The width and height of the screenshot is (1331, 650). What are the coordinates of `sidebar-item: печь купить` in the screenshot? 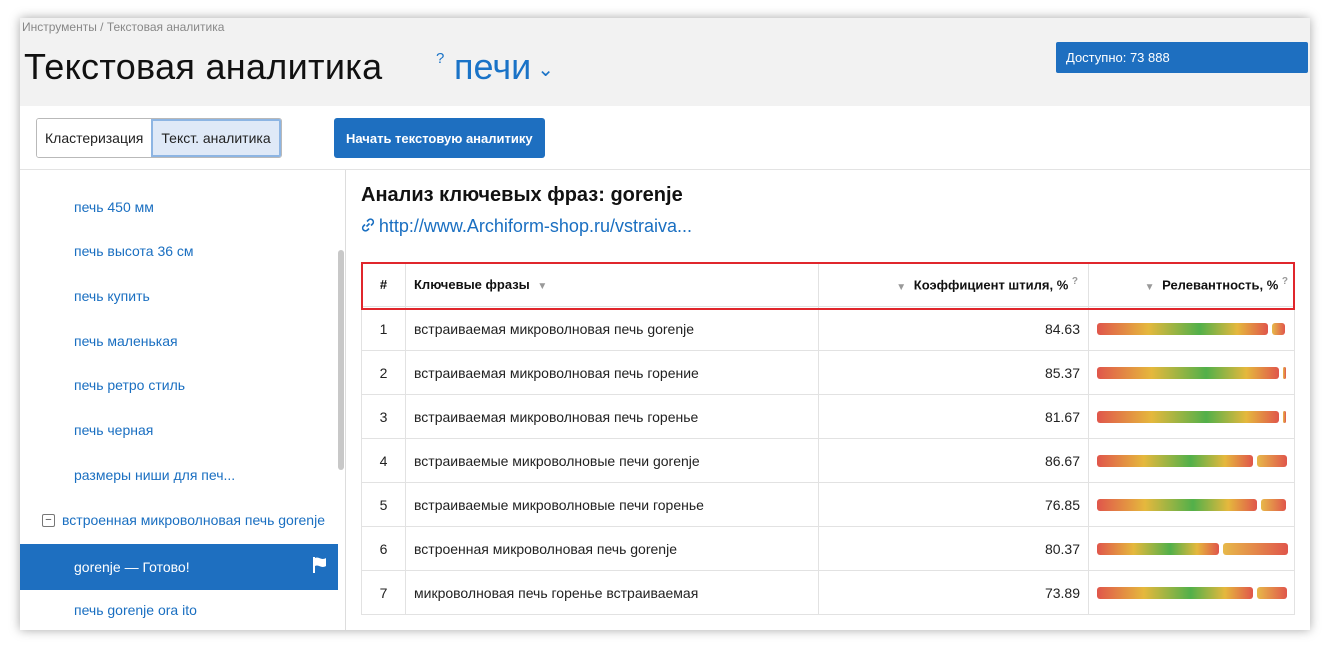 It's located at (179, 296).